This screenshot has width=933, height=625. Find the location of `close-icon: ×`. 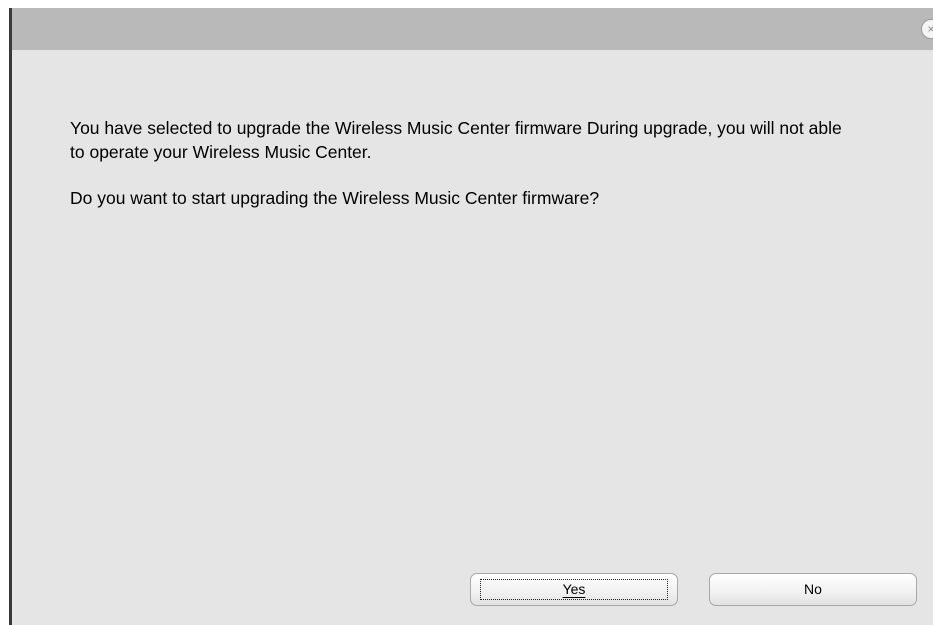

close-icon: × is located at coordinates (930, 29).